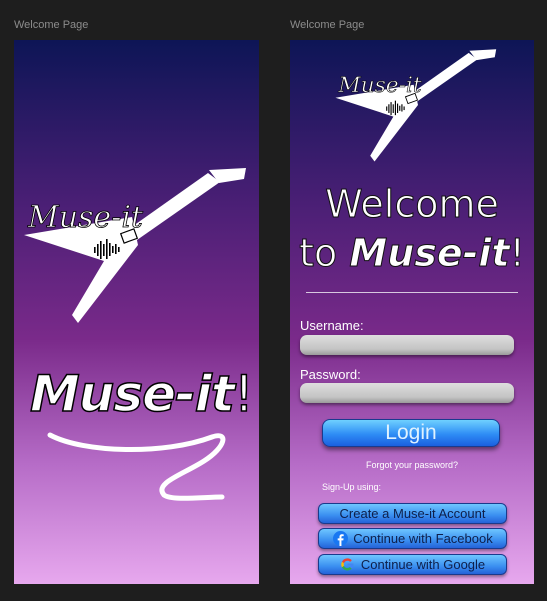 This screenshot has width=547, height=601. I want to click on splash-title-suffix: !, so click(244, 394).